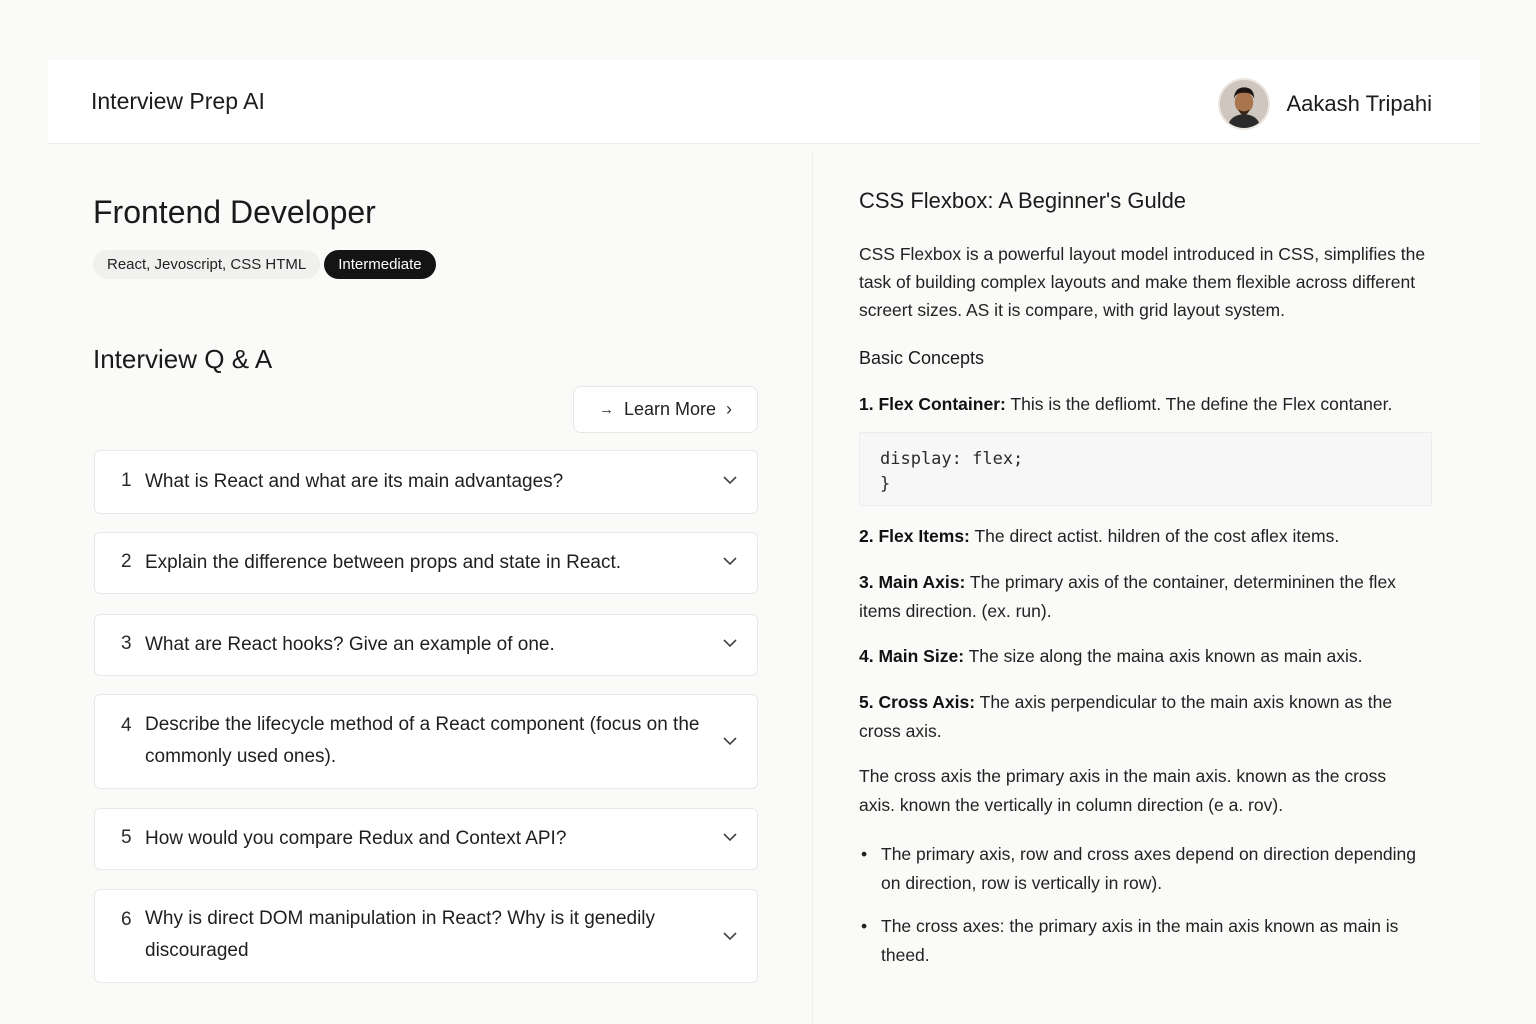  What do you see at coordinates (126, 725) in the screenshot?
I see `question-number: 4` at bounding box center [126, 725].